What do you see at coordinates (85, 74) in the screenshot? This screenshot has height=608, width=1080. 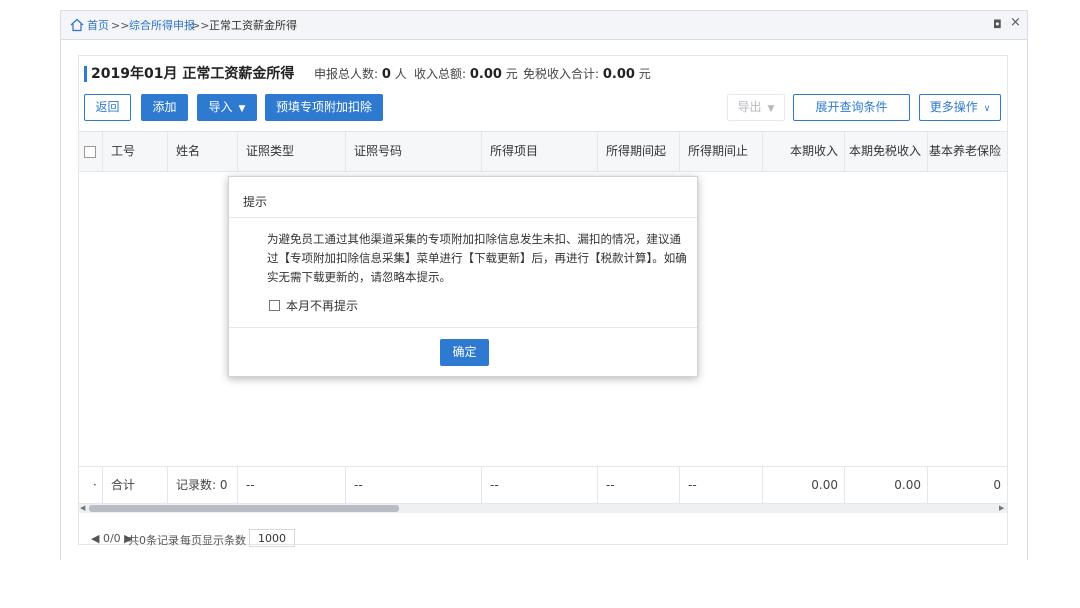 I see `title-accent-bar` at bounding box center [85, 74].